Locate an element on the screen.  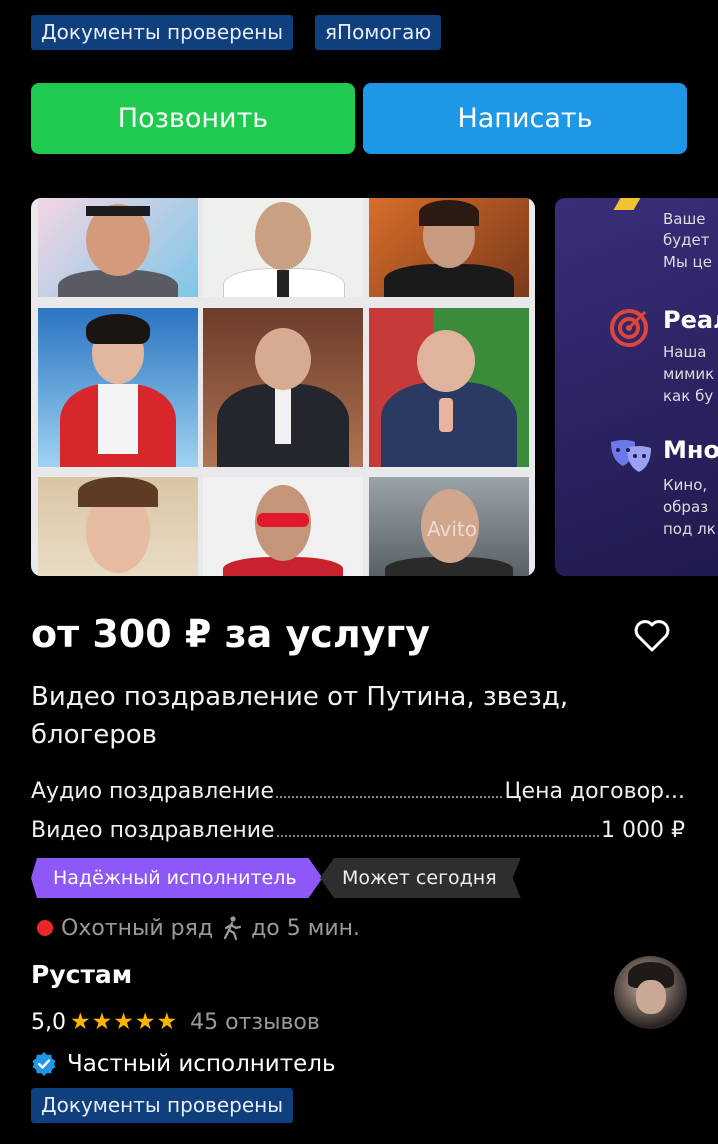
avito-watermark: Avito is located at coordinates (452, 529).